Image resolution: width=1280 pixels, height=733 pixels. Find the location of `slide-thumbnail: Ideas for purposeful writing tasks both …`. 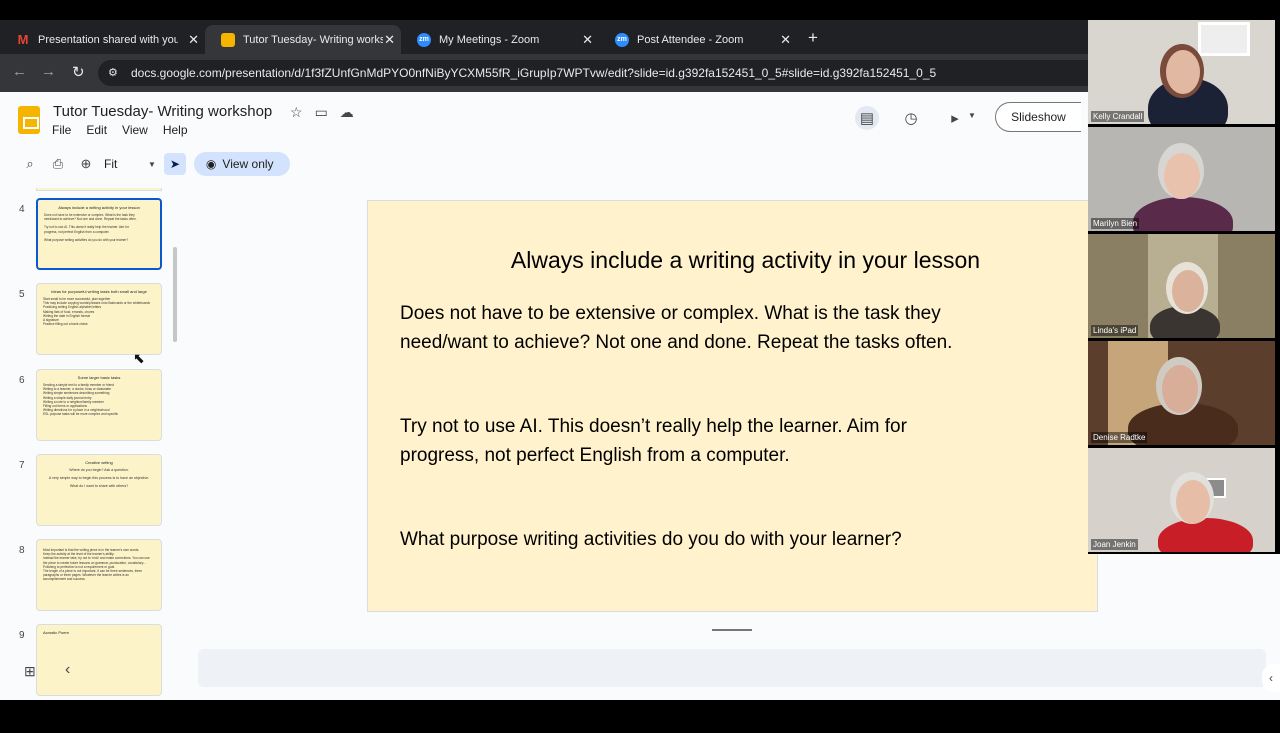

slide-thumbnail: Ideas for purposeful writing tasks both … is located at coordinates (99, 319).